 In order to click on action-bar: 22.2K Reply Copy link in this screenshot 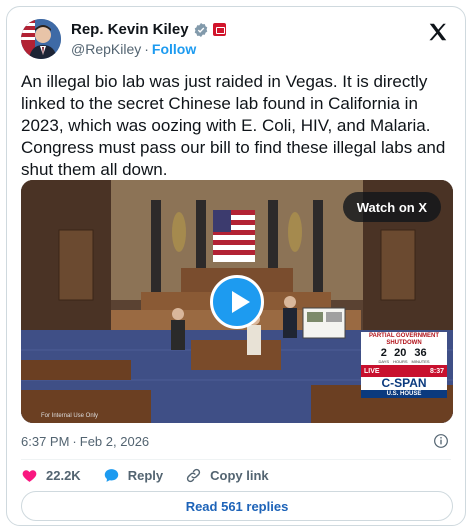, I will do `click(145, 475)`.